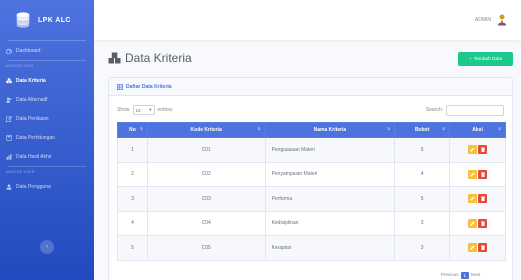 This screenshot has width=521, height=280. What do you see at coordinates (206, 199) in the screenshot?
I see `cell-kode: C03` at bounding box center [206, 199].